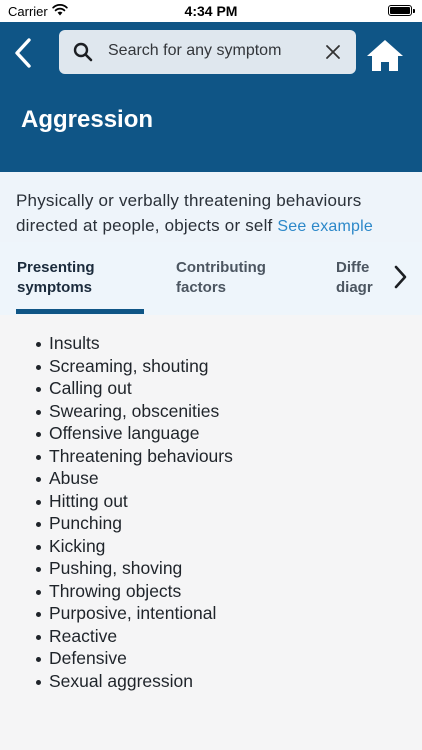  Describe the element at coordinates (134, 523) in the screenshot. I see `list-item: Punching` at that location.